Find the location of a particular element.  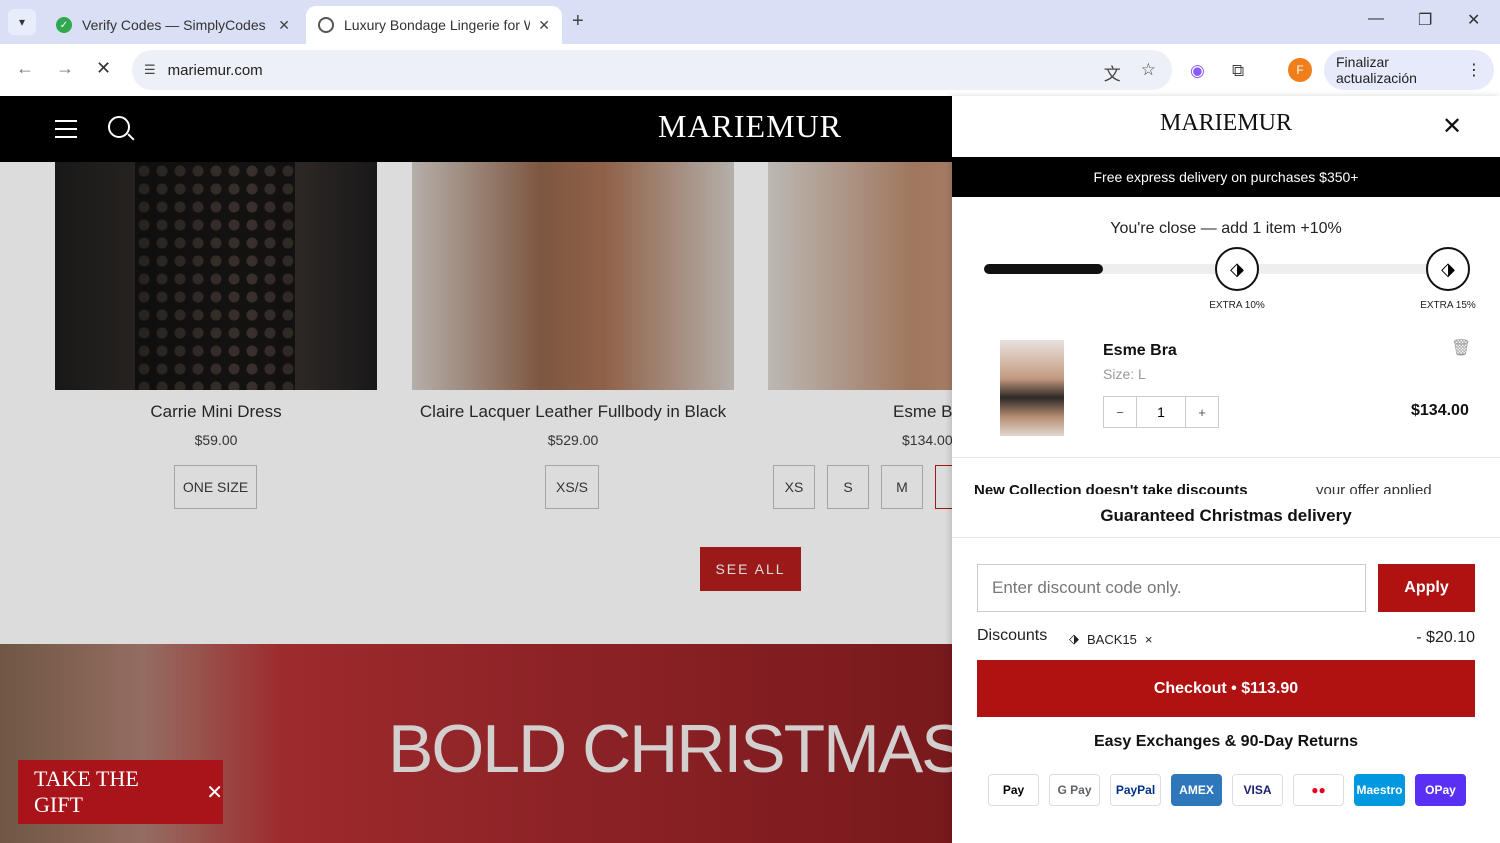

site-logo: MARIEMUR is located at coordinates (476, 126).